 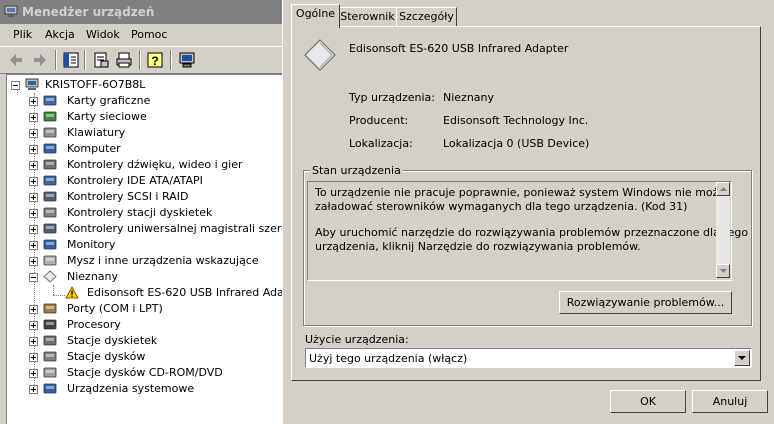 What do you see at coordinates (155, 164) in the screenshot?
I see `tree-category-label: Kontrolery dźwięku, wideo i gier` at bounding box center [155, 164].